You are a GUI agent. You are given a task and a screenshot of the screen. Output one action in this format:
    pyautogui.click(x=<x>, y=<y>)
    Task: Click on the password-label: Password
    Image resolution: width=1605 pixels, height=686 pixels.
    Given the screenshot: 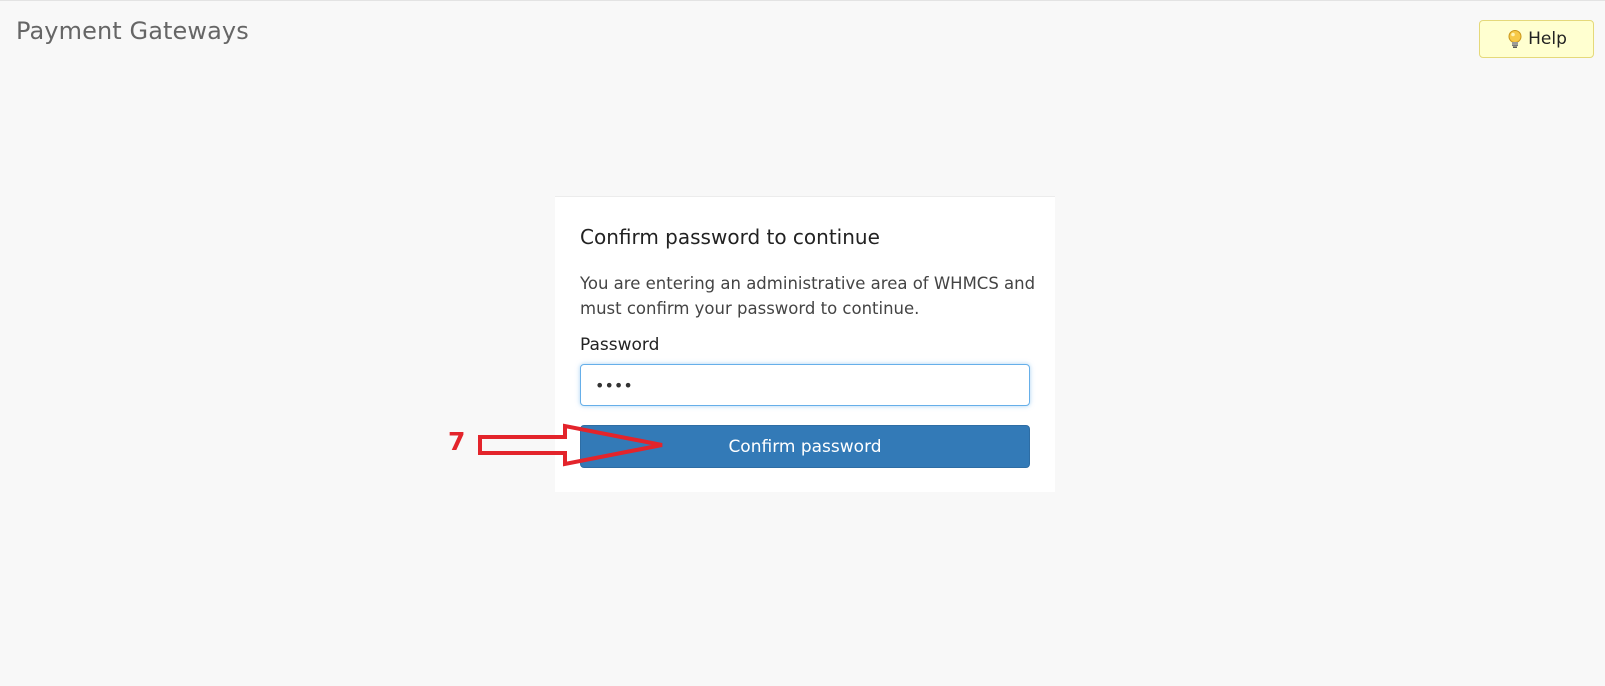 What is the action you would take?
    pyautogui.click(x=620, y=345)
    